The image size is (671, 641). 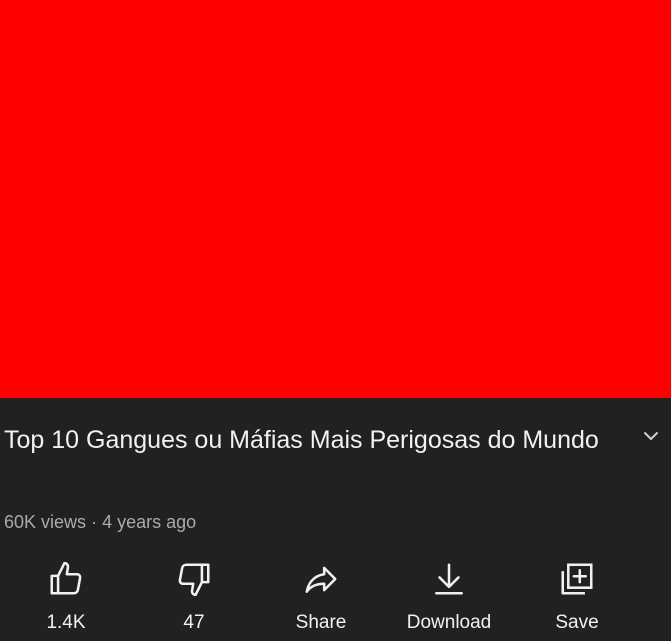 I want to click on share-label: Share, so click(x=321, y=622).